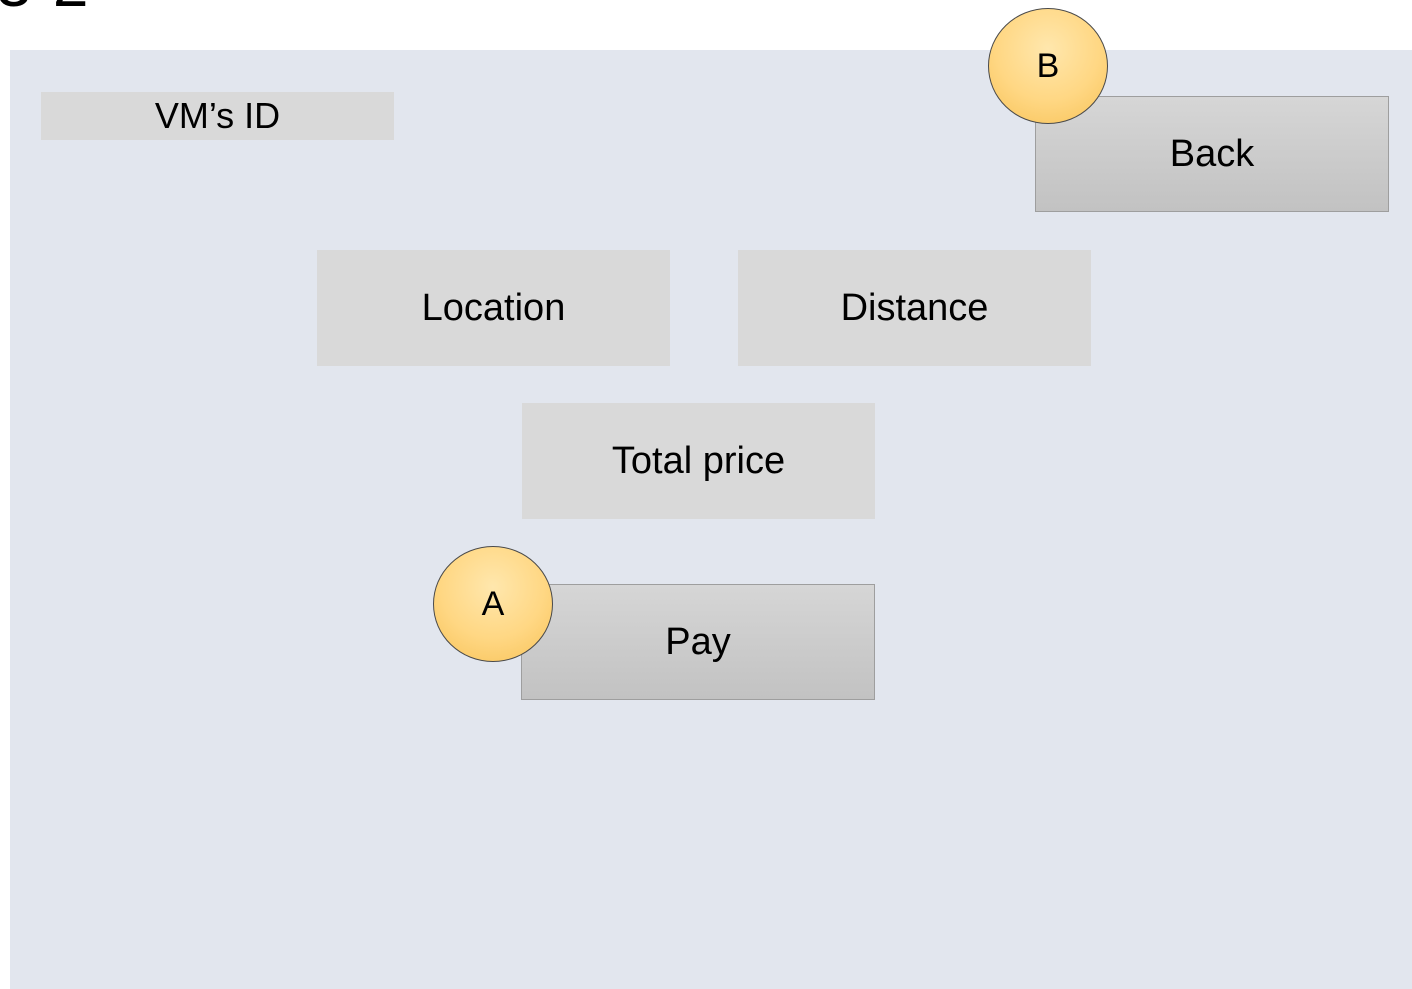 Image resolution: width=1412 pixels, height=989 pixels. I want to click on location-field: Location, so click(493, 308).